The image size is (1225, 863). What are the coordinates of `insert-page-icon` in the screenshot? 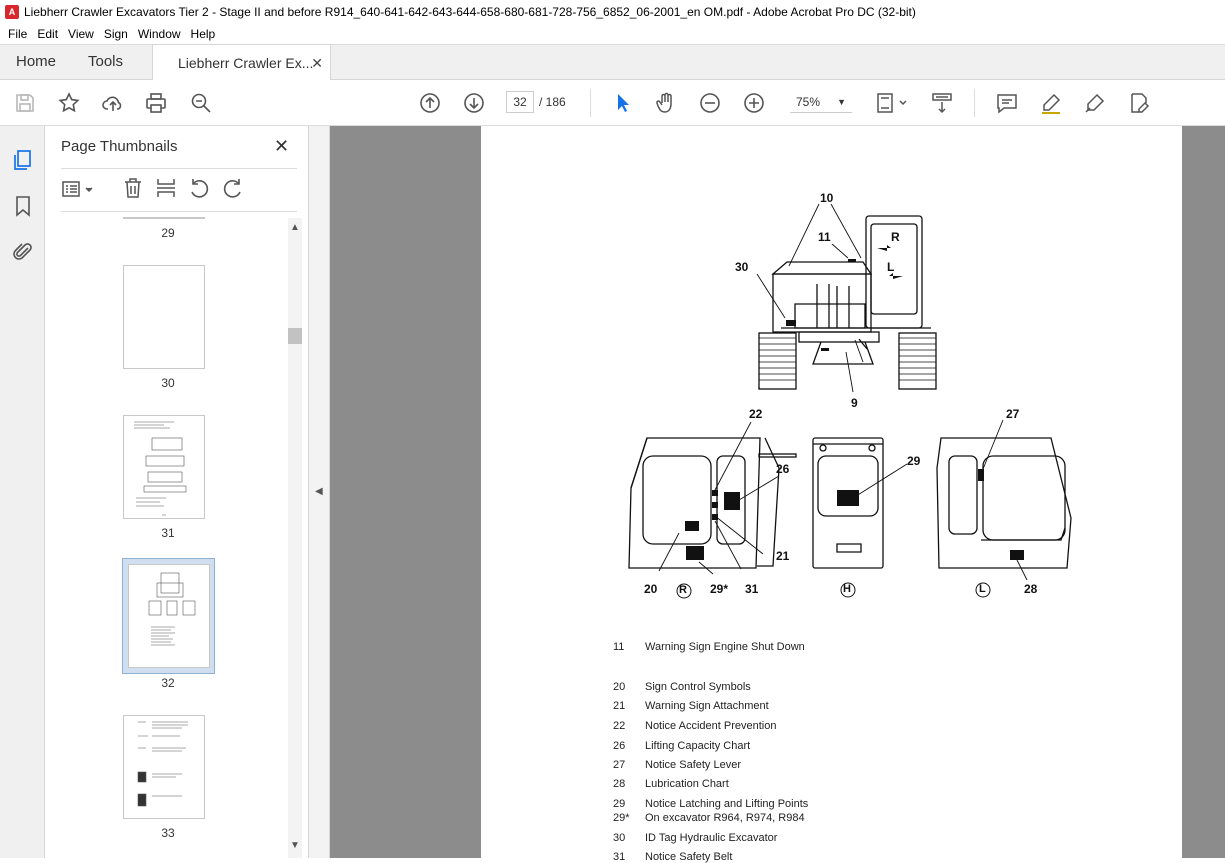 It's located at (166, 189).